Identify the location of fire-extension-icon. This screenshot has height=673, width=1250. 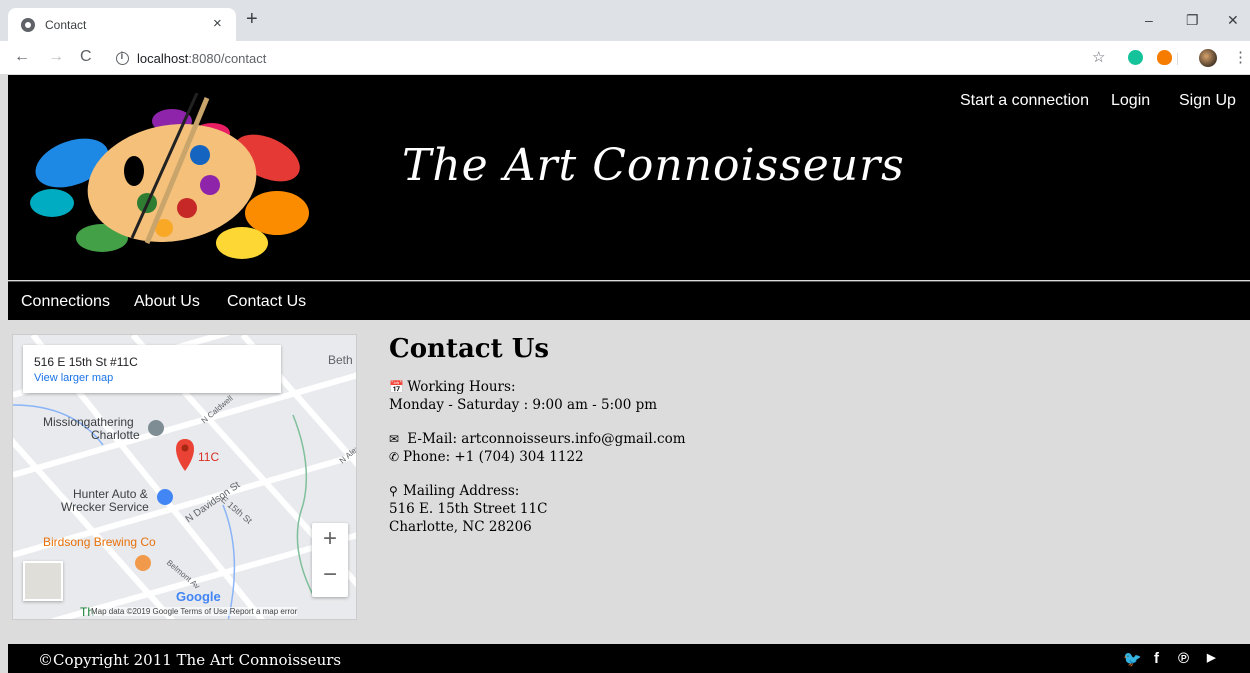
(1164, 57).